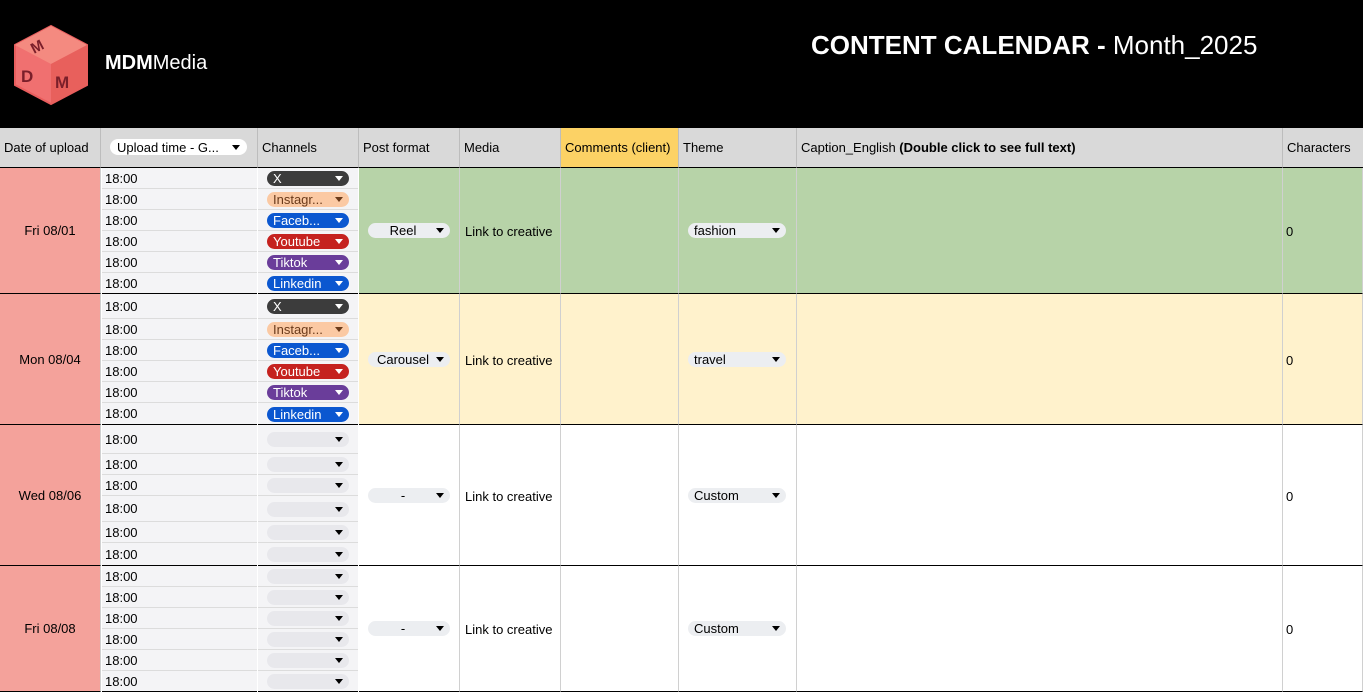 This screenshot has width=1363, height=692. Describe the element at coordinates (308, 148) in the screenshot. I see `col-header-channels: Channels` at that location.